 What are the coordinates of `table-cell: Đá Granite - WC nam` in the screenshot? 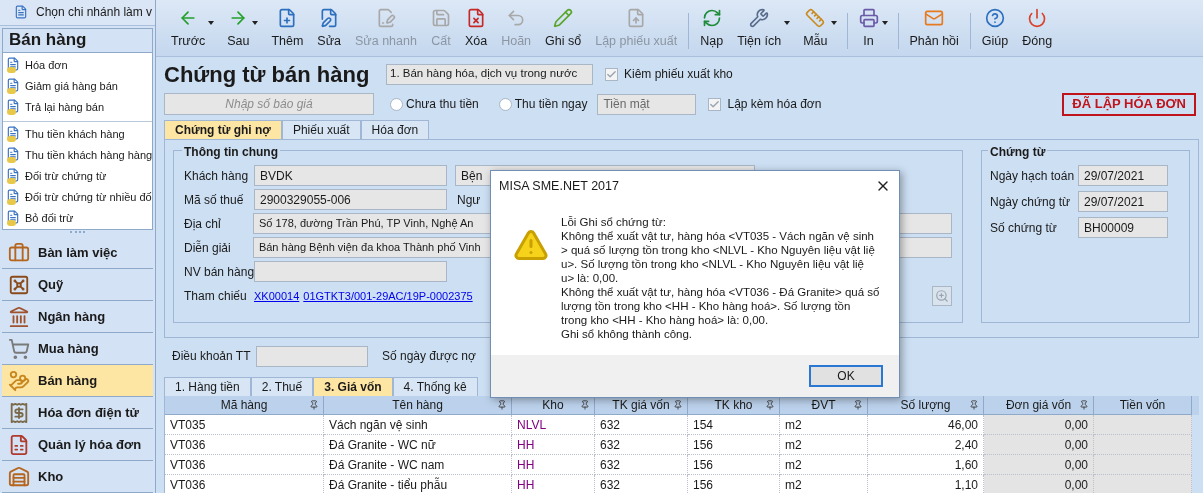 It's located at (418, 465).